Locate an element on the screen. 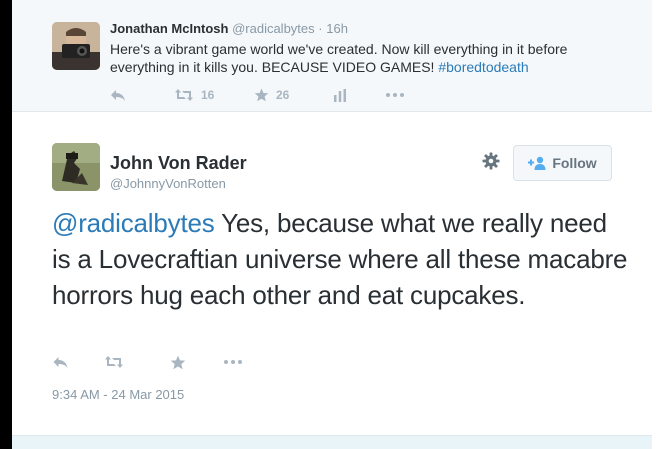 This screenshot has width=664, height=449. analytics-button is located at coordinates (360, 95).